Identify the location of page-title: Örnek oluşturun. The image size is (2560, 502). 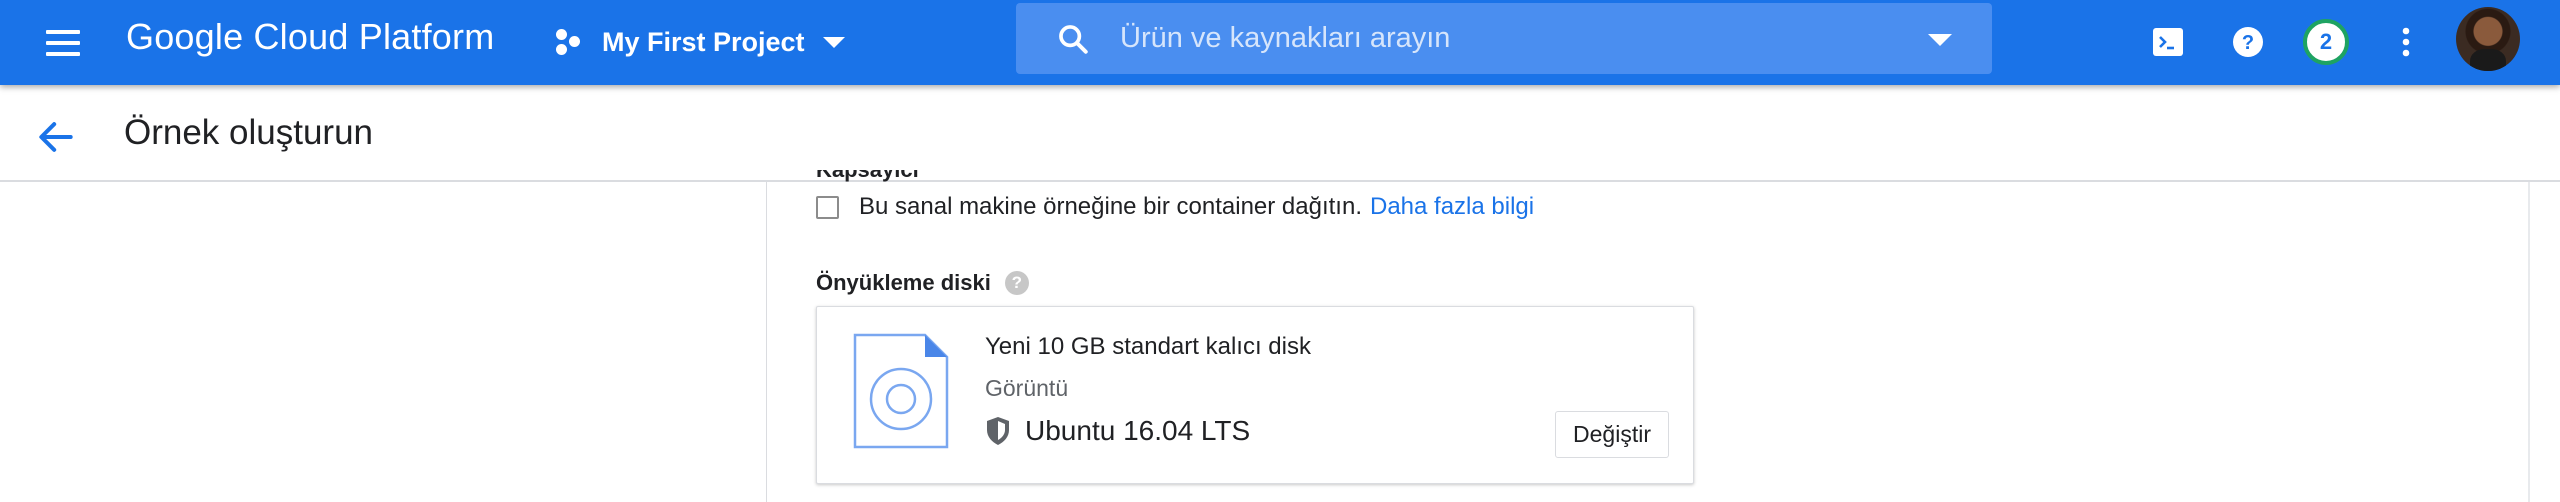
(249, 132).